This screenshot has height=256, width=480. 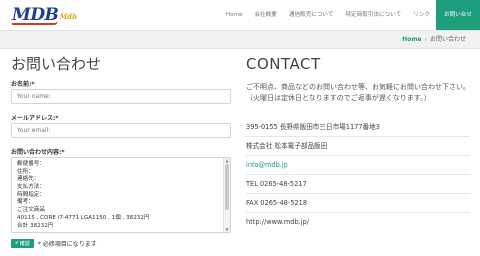 I want to click on nav-item-home: Home, so click(x=234, y=15).